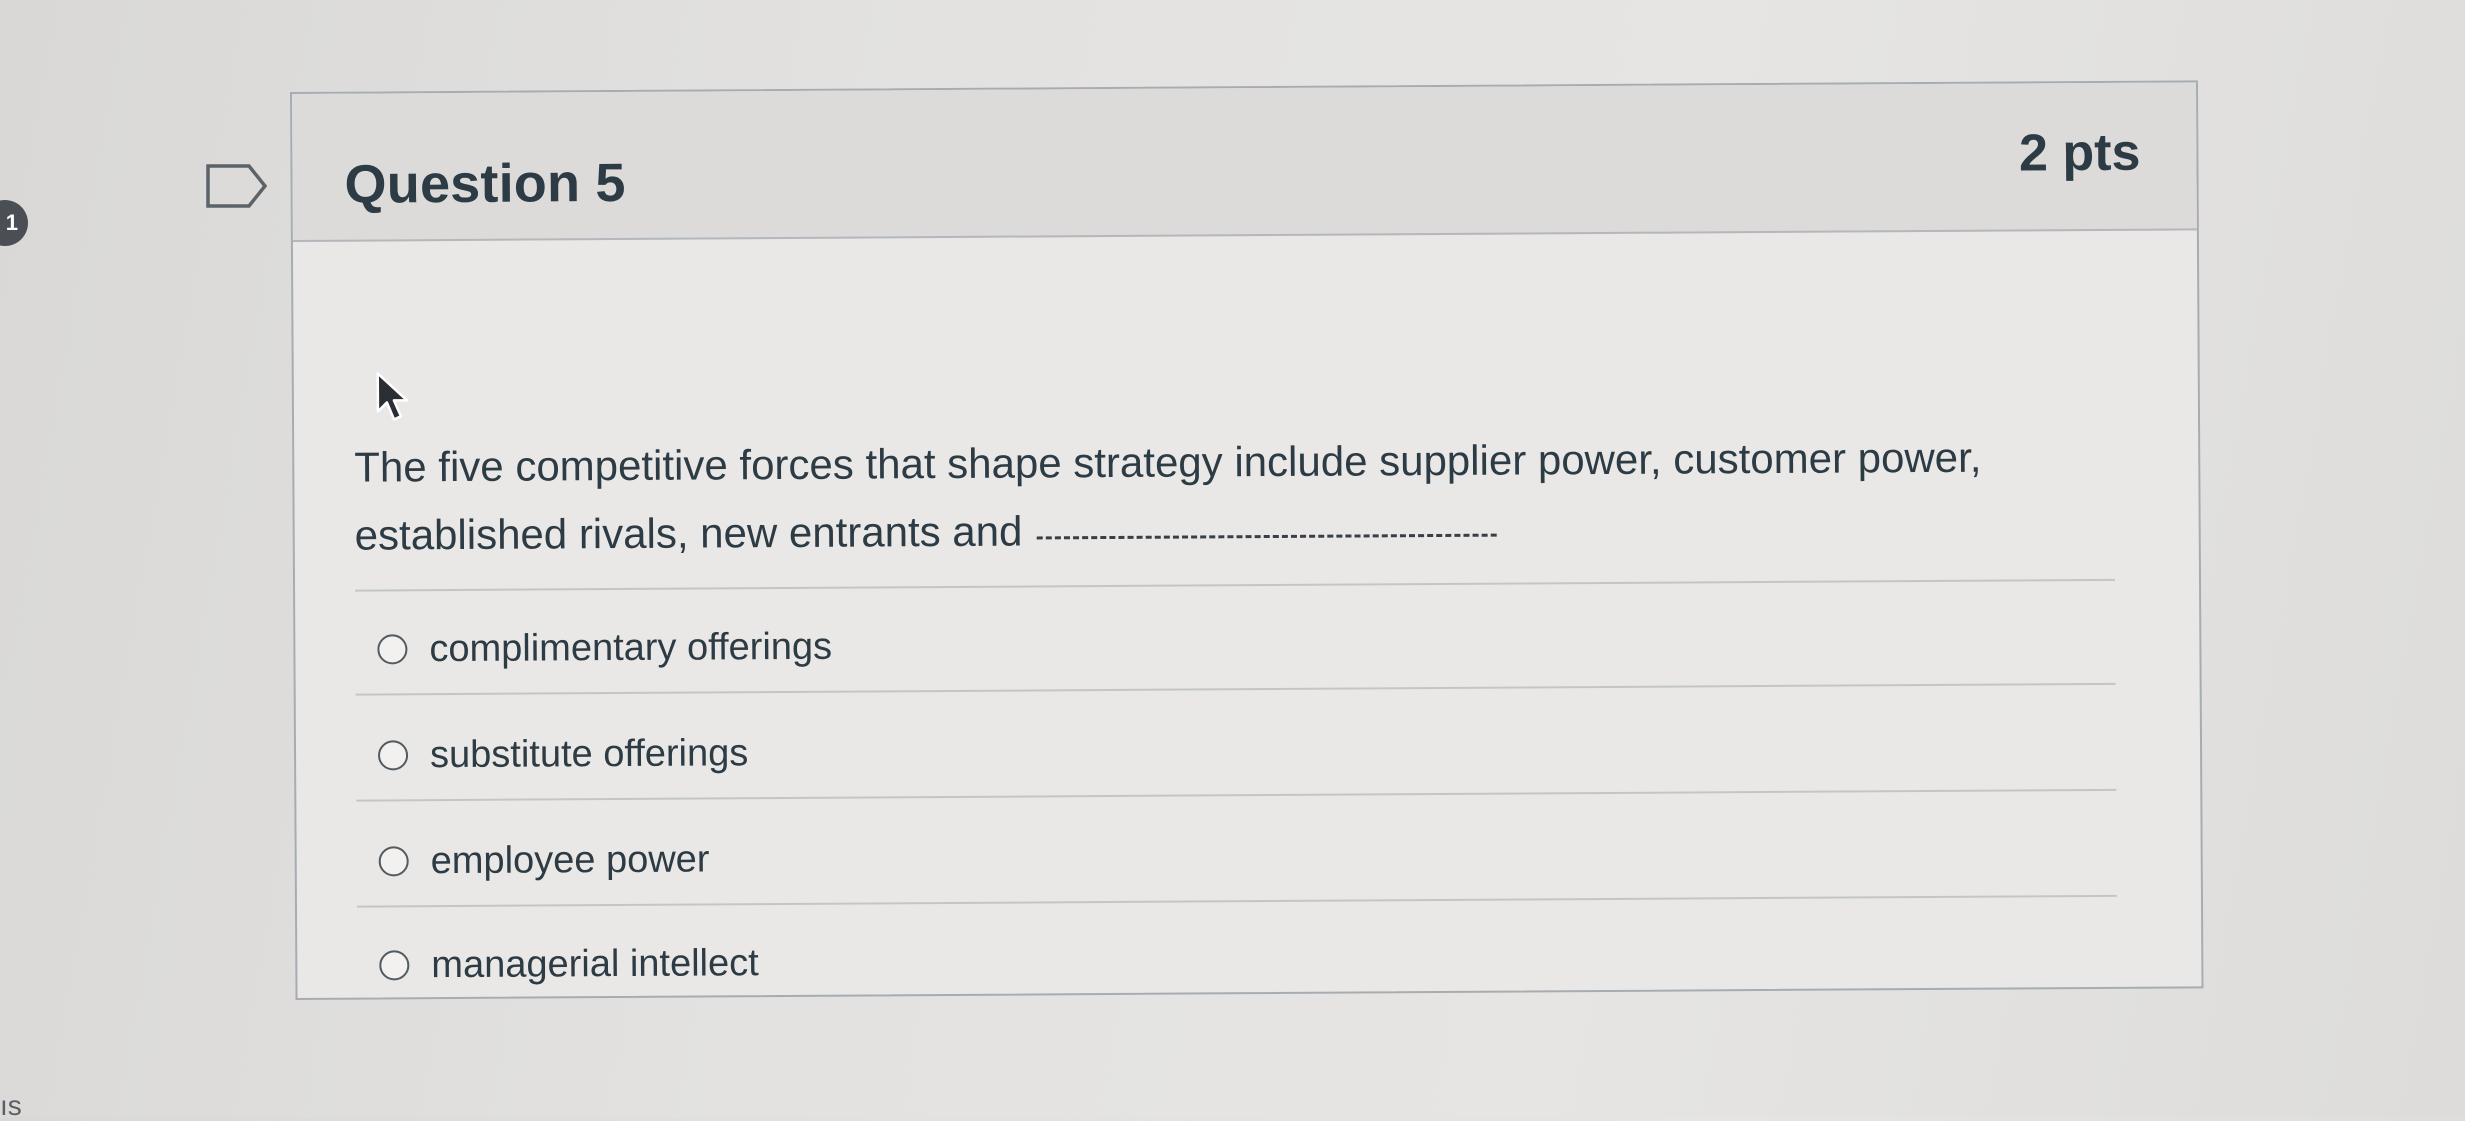 This screenshot has width=2465, height=1121. What do you see at coordinates (485, 183) in the screenshot?
I see `question-title: Question 5` at bounding box center [485, 183].